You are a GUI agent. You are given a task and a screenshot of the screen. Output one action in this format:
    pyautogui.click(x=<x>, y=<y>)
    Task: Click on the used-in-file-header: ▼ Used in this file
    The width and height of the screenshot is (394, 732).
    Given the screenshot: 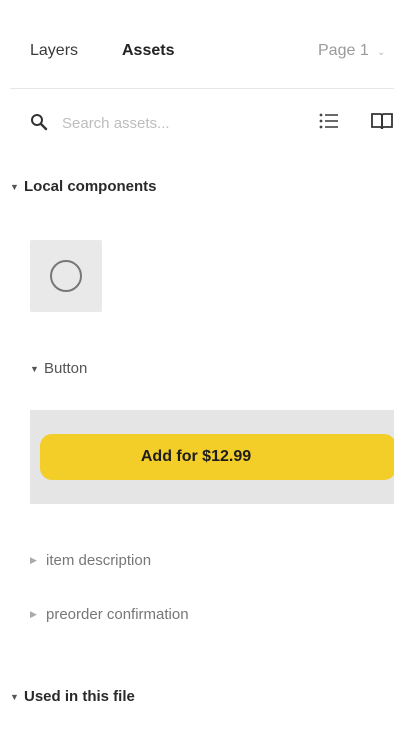 What is the action you would take?
    pyautogui.click(x=72, y=696)
    